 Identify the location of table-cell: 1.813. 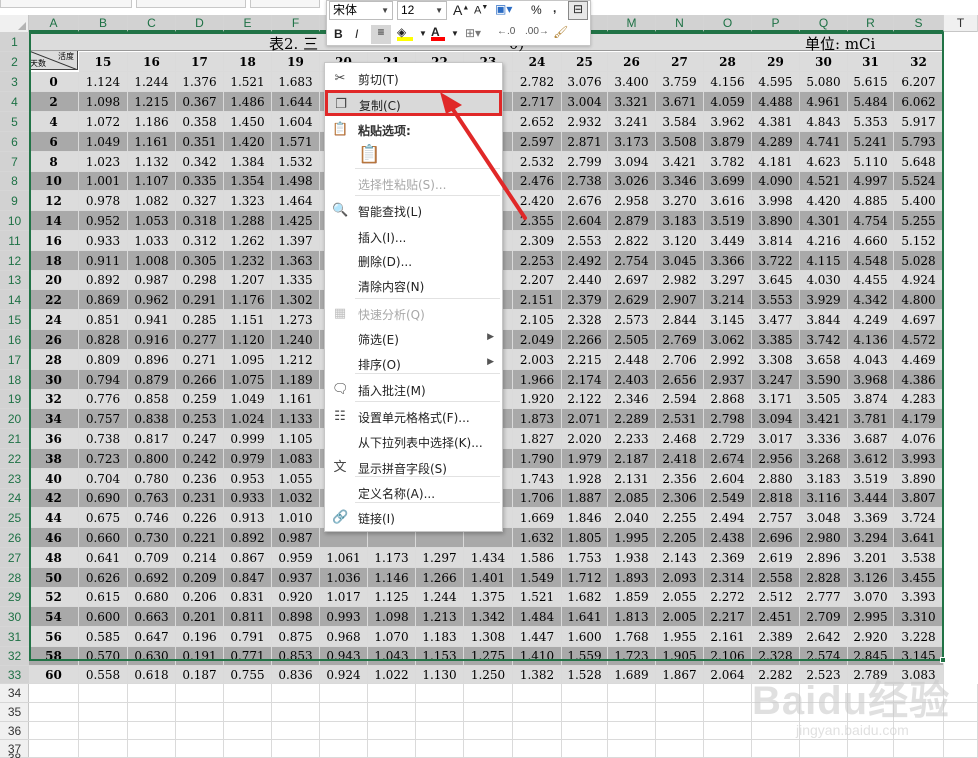
(632, 617).